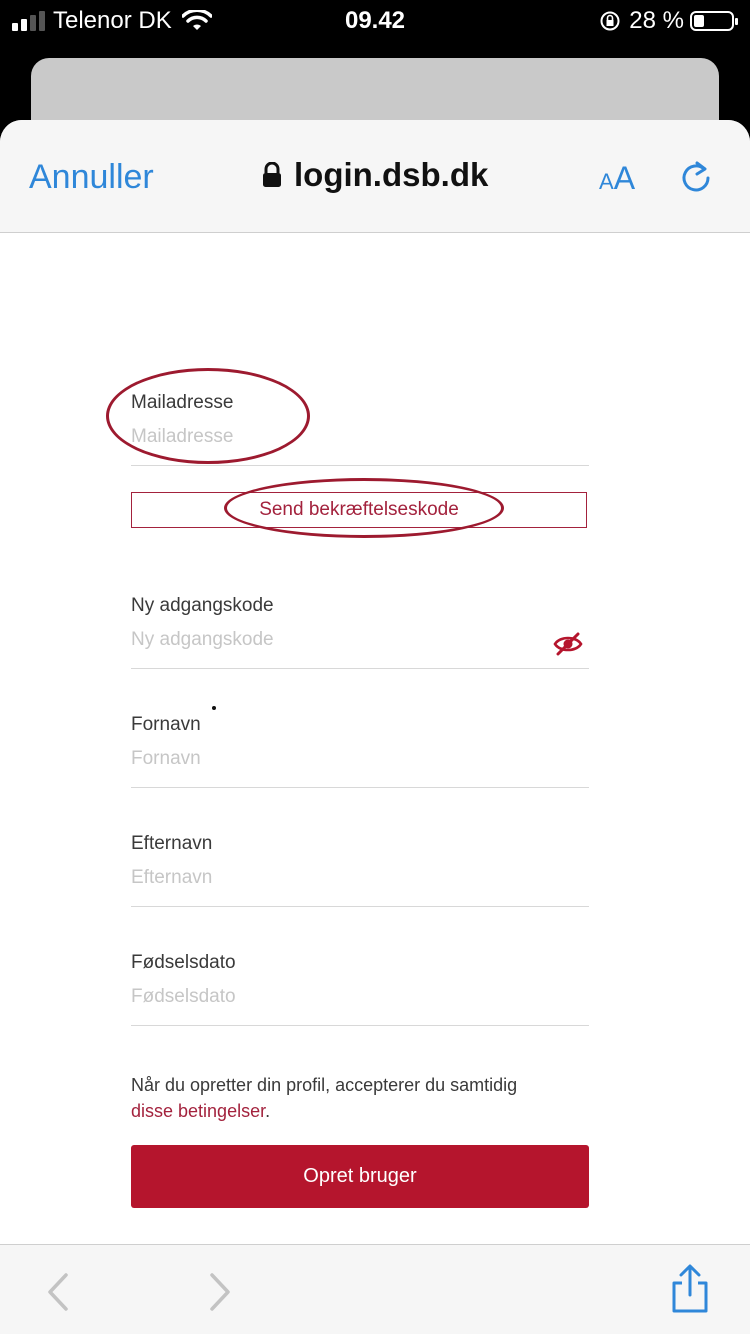  I want to click on annotation-ellipse-send-code, so click(364, 508).